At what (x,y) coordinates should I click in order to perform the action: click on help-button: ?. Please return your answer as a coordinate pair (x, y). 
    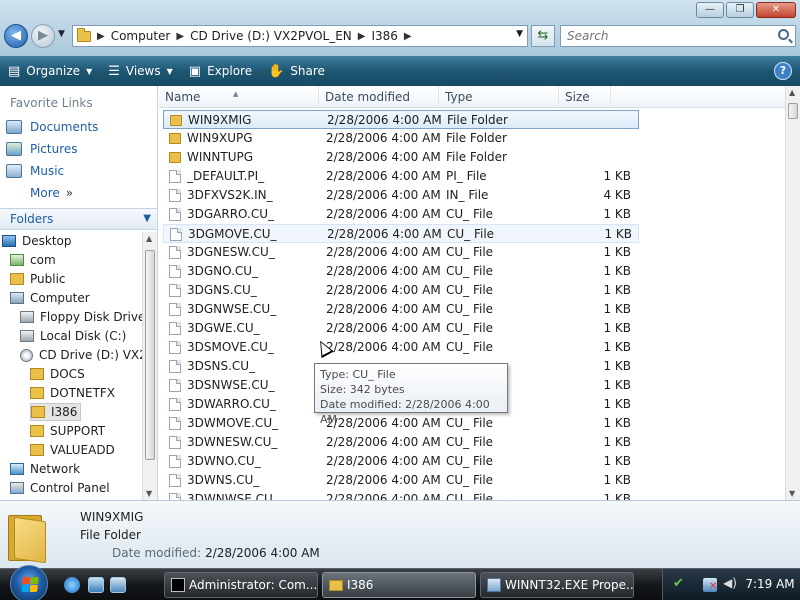
    Looking at the image, I should click on (783, 71).